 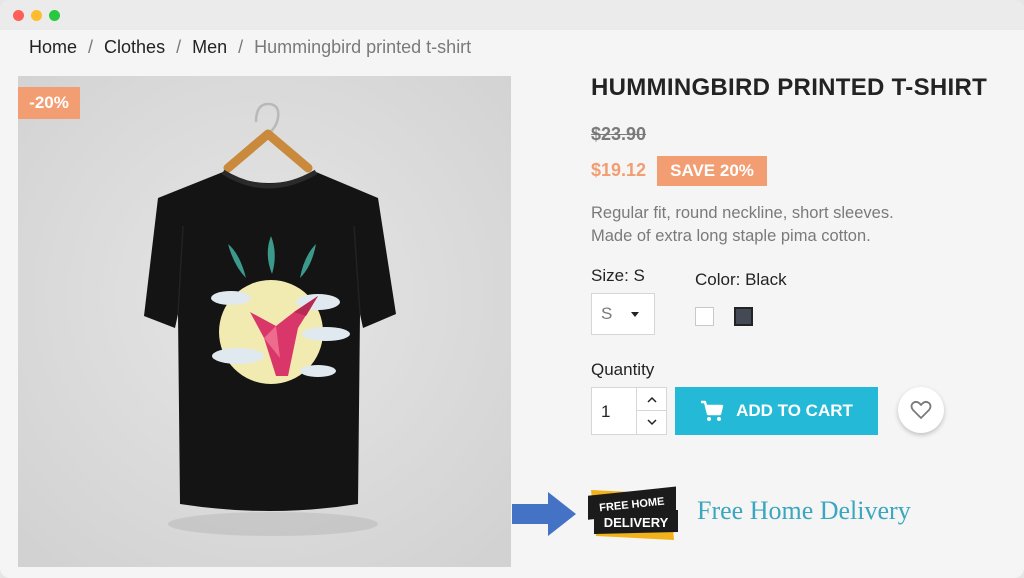 What do you see at coordinates (804, 510) in the screenshot?
I see `free-delivery-text: Free Home Delivery` at bounding box center [804, 510].